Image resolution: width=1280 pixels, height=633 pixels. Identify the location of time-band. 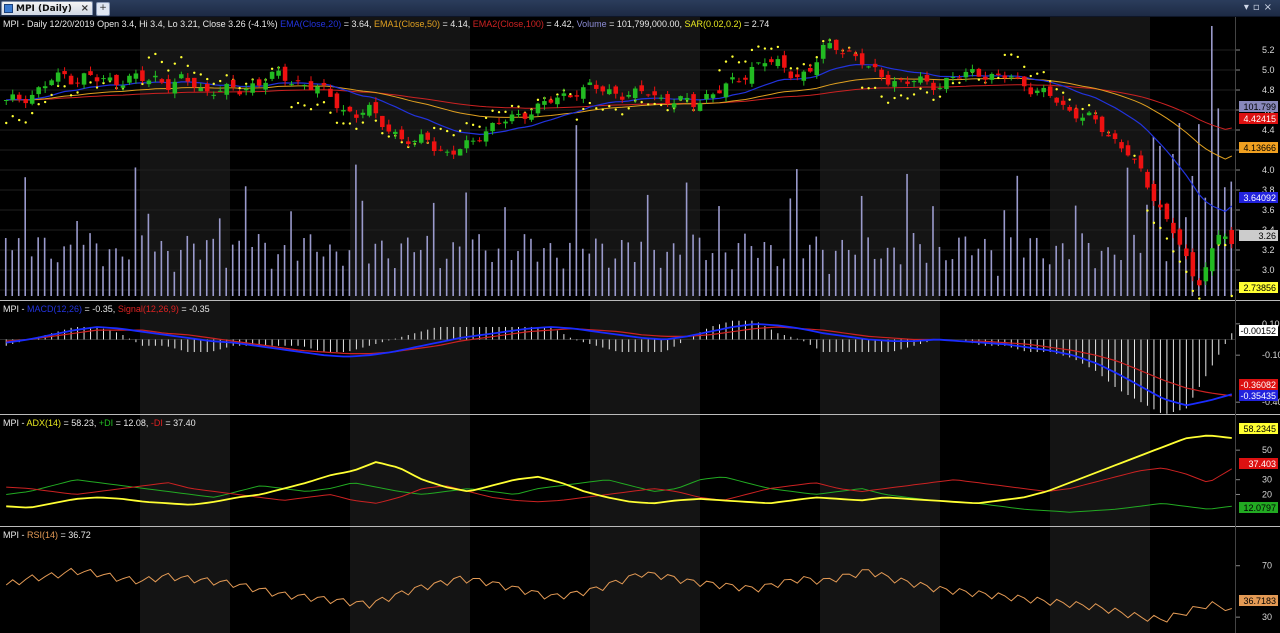
(1100, 325).